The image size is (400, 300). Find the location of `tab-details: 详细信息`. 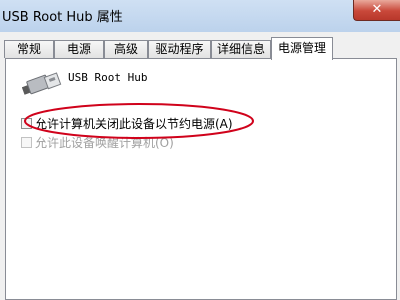

tab-details: 详细信息 is located at coordinates (241, 49).